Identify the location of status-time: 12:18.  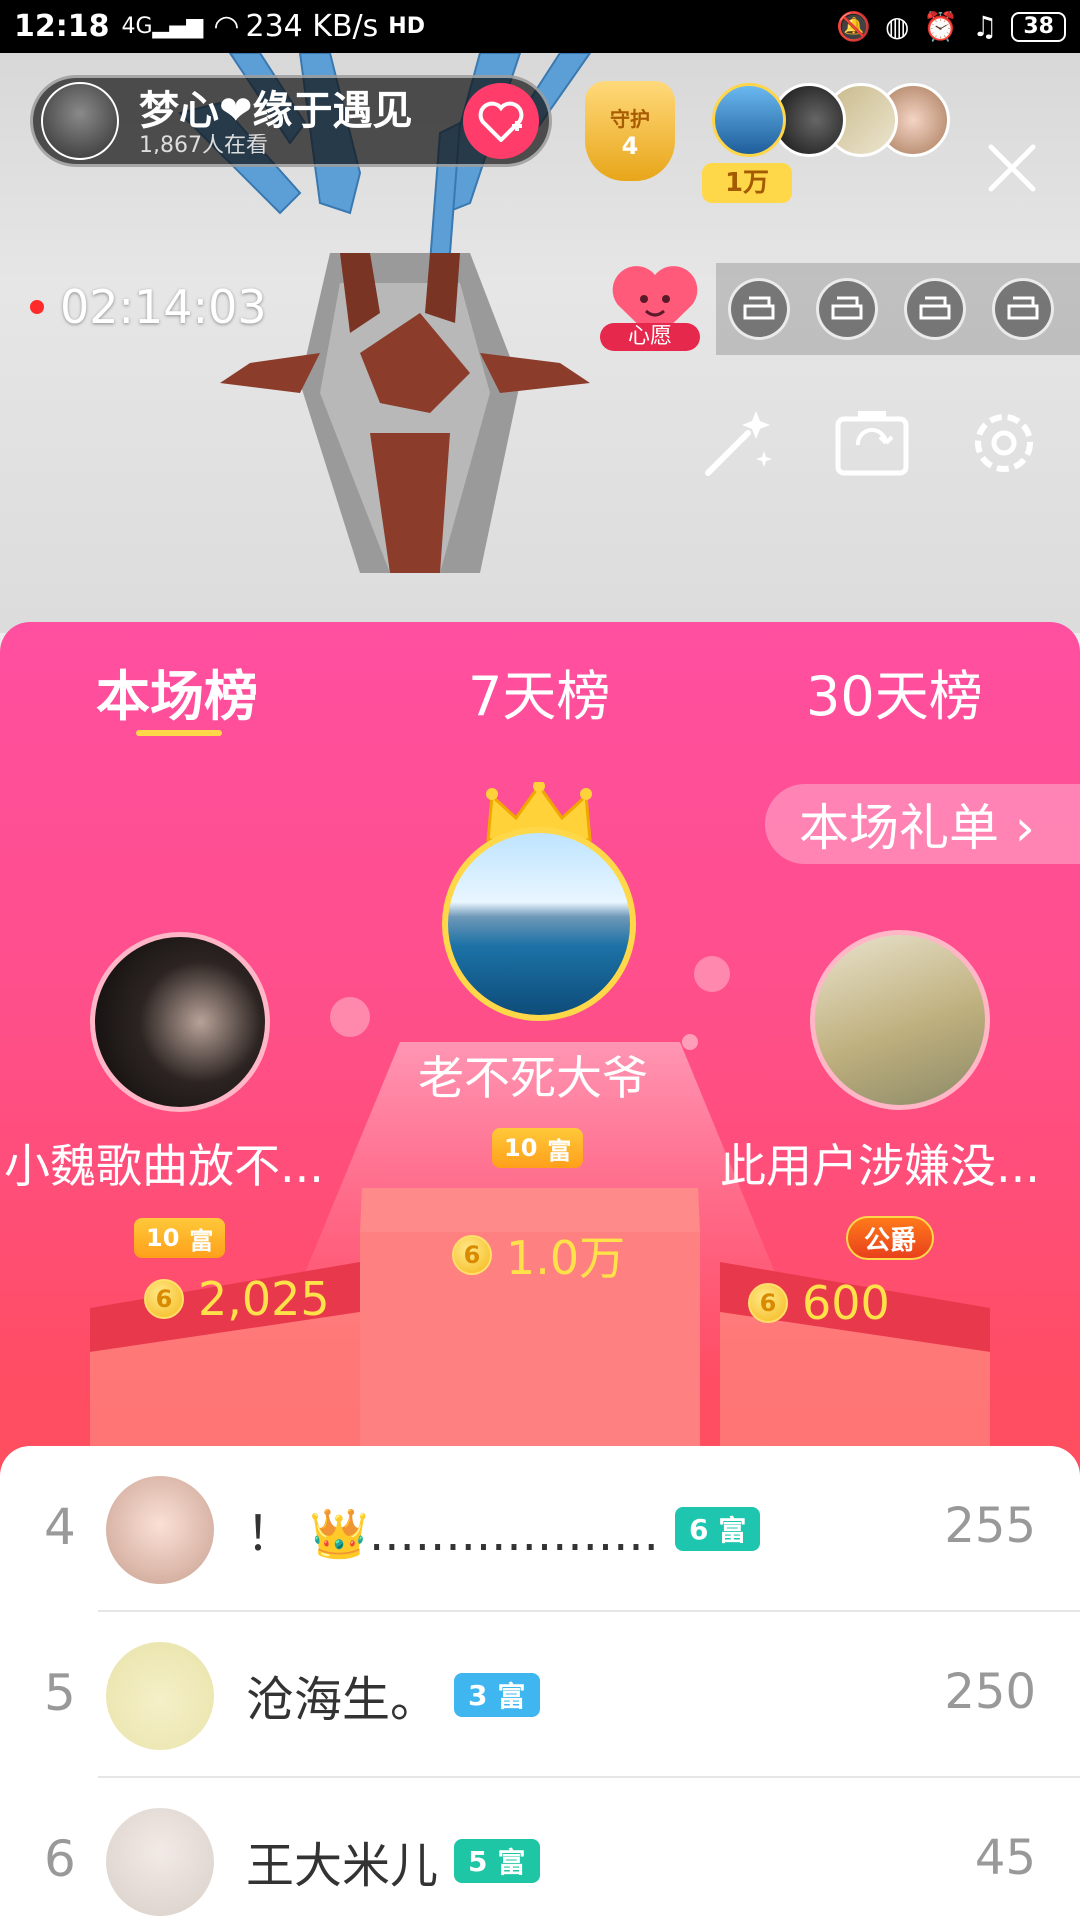
(62, 26).